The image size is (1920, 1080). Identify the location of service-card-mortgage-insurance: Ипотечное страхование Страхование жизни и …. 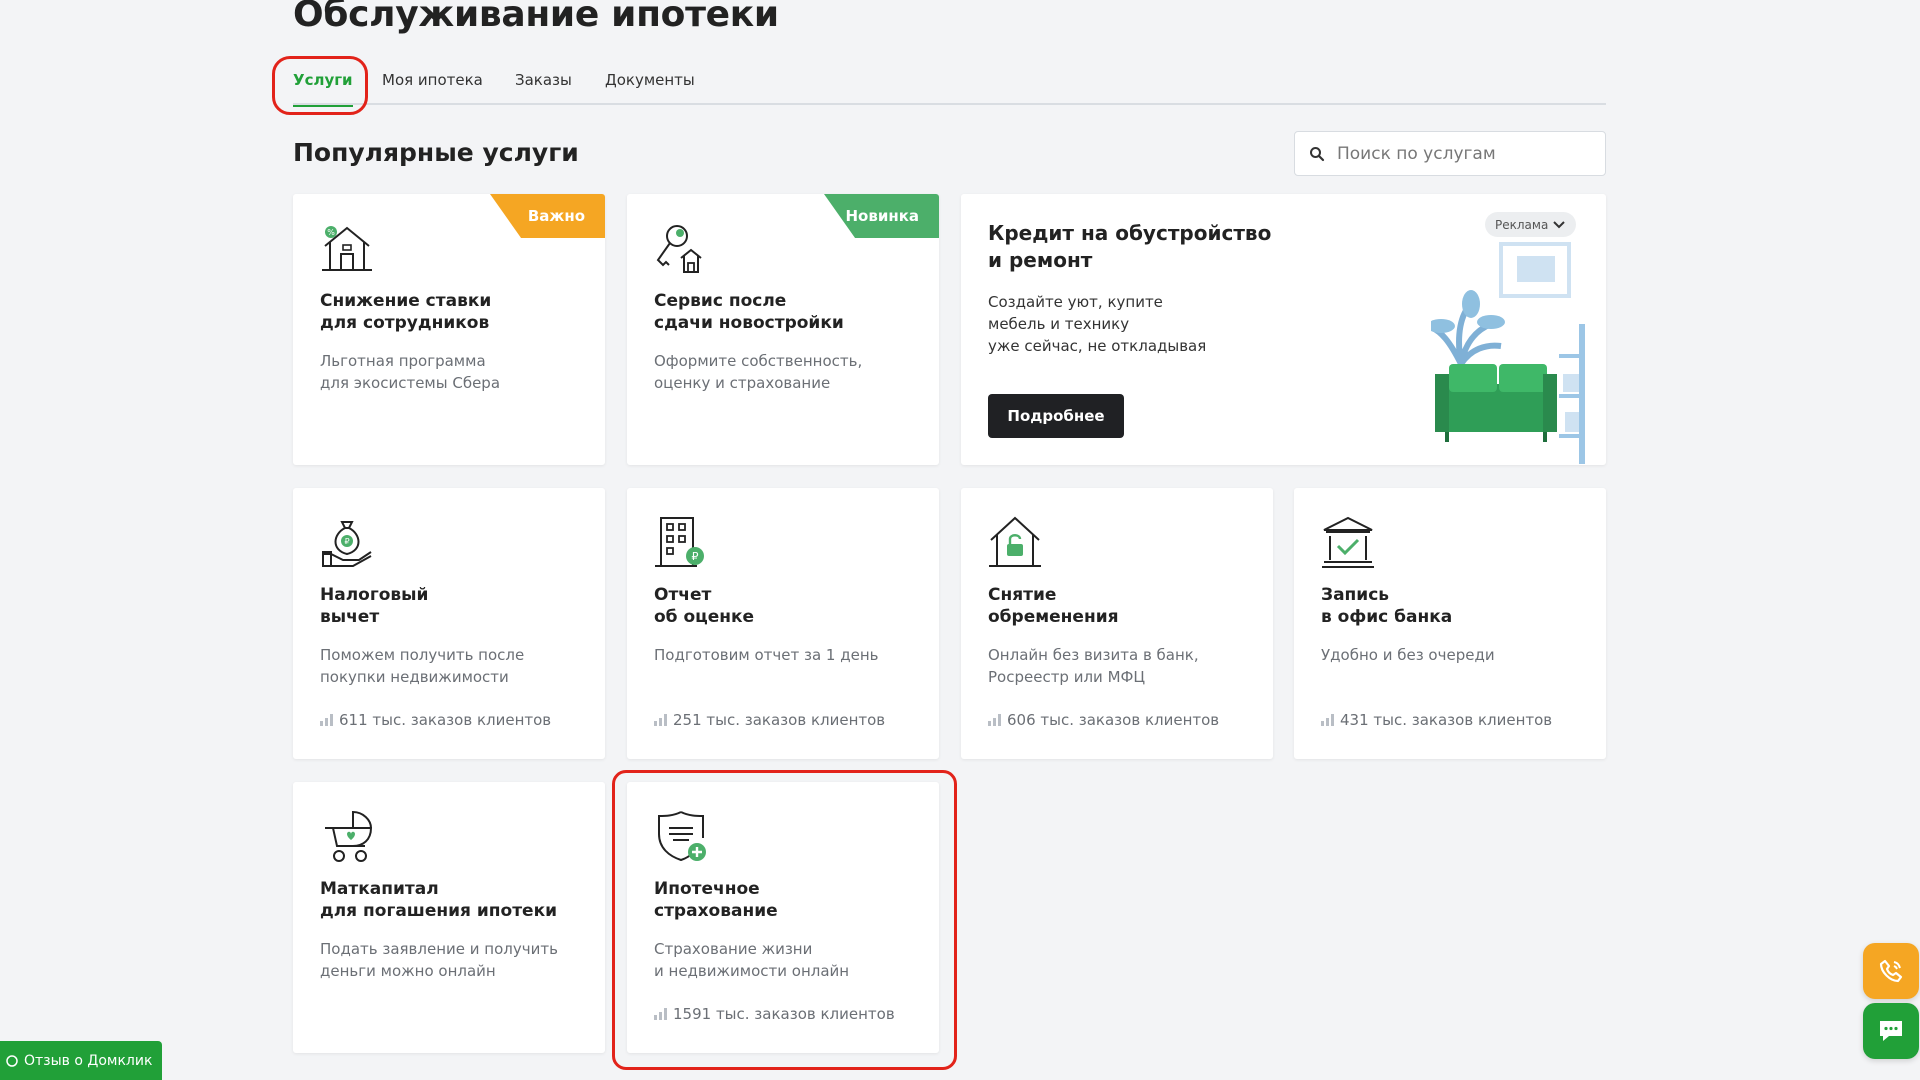
(783, 917).